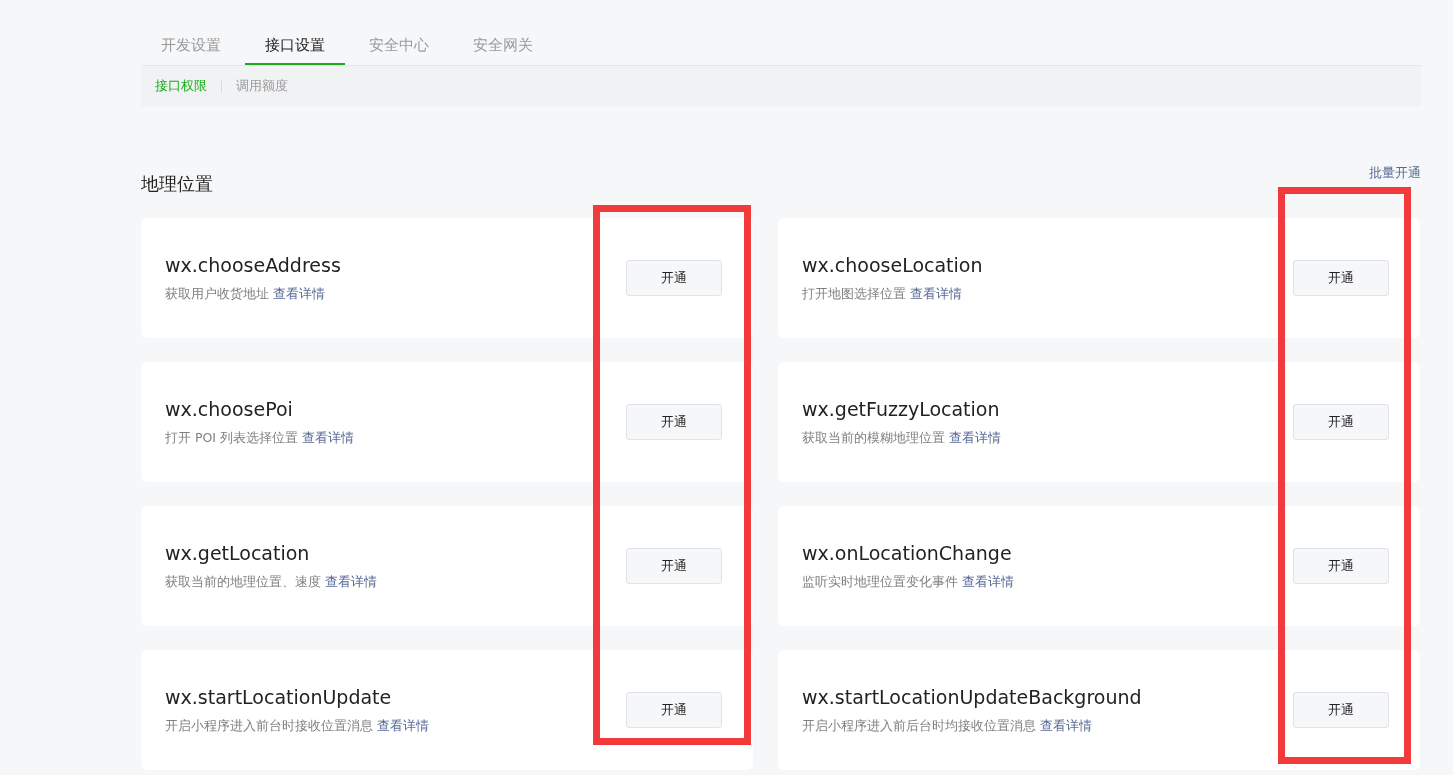  Describe the element at coordinates (245, 294) in the screenshot. I see `api-description: 获取用户收货地址 查看详情` at that location.